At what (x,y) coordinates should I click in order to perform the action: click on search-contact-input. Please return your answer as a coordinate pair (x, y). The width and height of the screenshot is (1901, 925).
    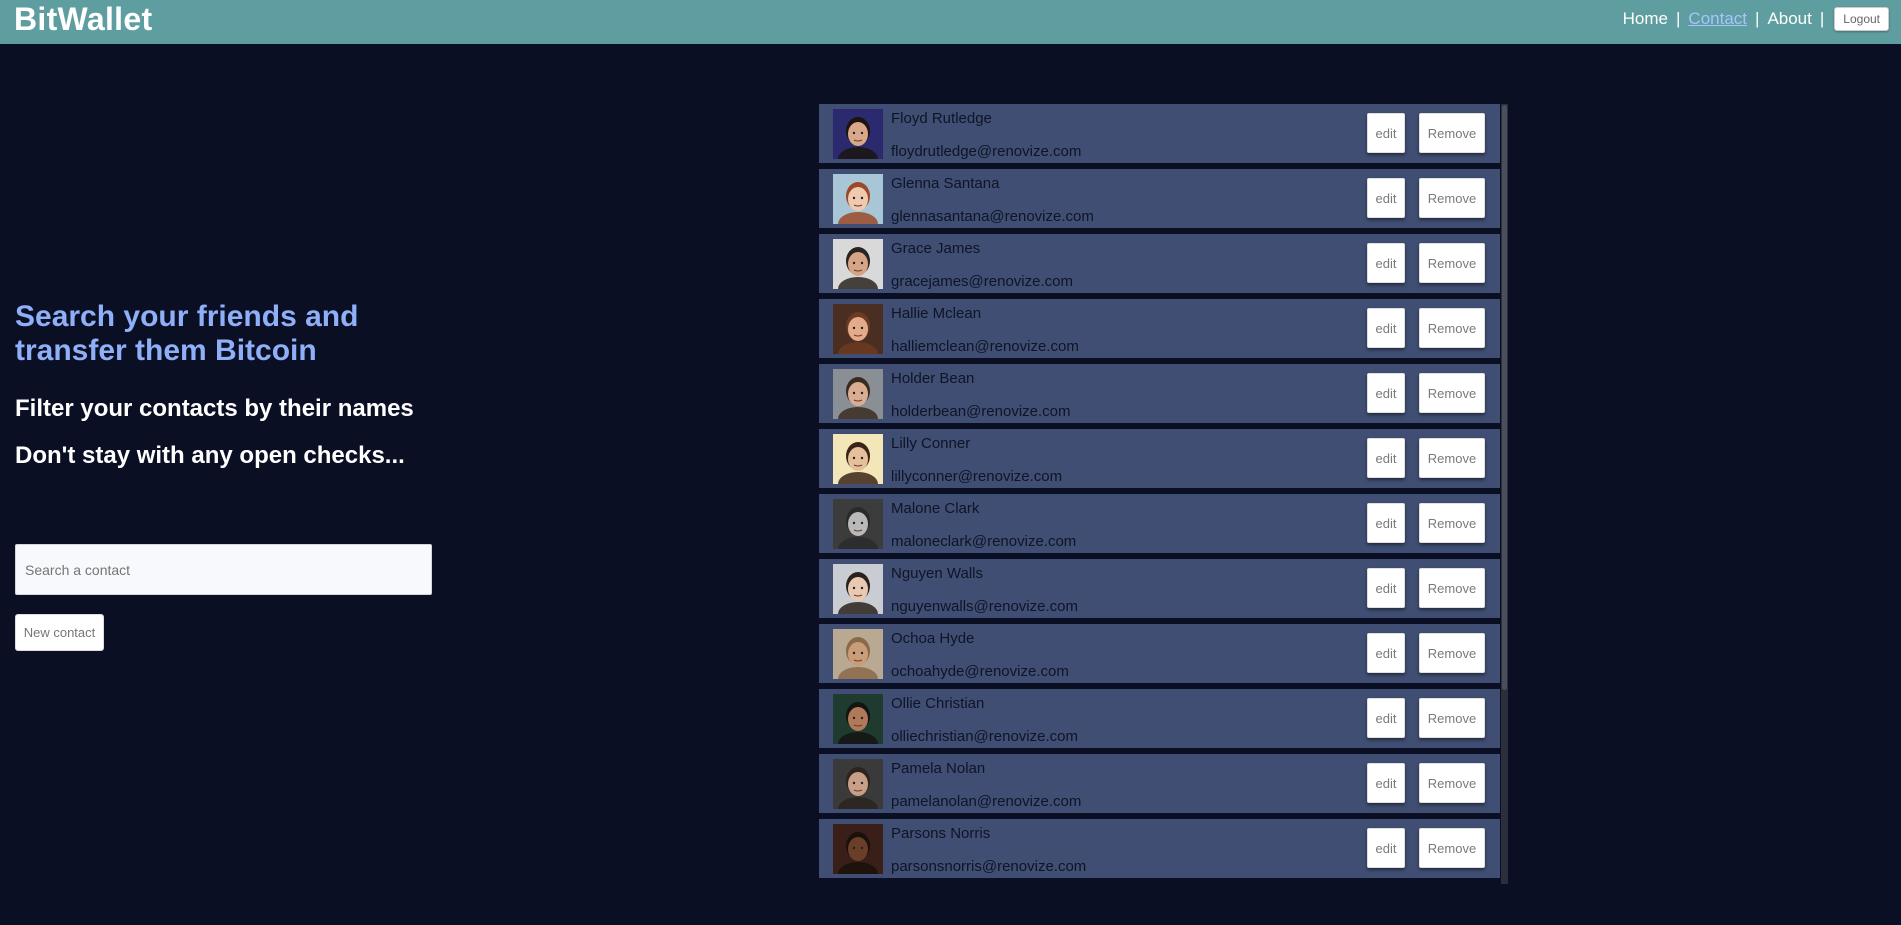
    Looking at the image, I should click on (223, 569).